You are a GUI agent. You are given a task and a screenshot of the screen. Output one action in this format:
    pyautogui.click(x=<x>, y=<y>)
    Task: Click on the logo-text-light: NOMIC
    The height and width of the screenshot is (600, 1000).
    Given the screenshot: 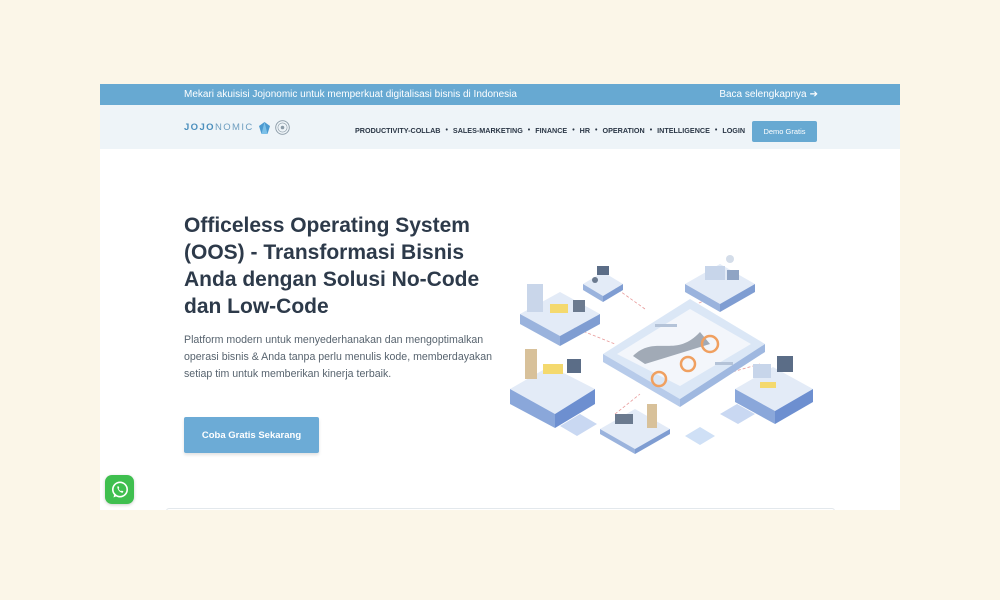 What is the action you would take?
    pyautogui.click(x=234, y=127)
    